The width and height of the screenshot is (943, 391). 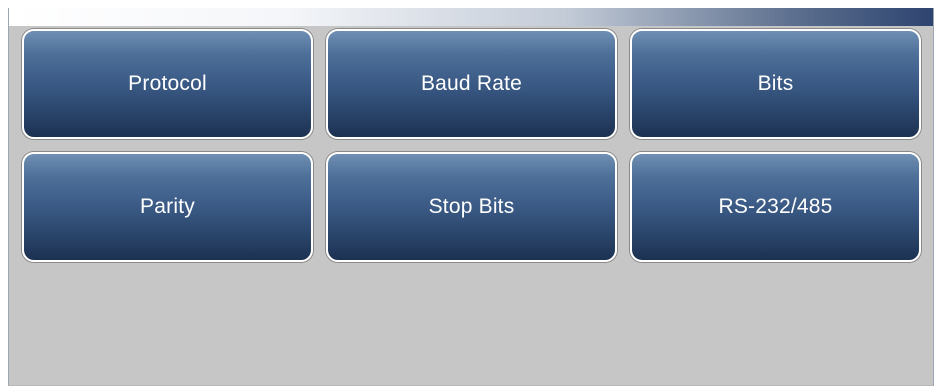 I want to click on protocol-button: Protocol, so click(x=167, y=84).